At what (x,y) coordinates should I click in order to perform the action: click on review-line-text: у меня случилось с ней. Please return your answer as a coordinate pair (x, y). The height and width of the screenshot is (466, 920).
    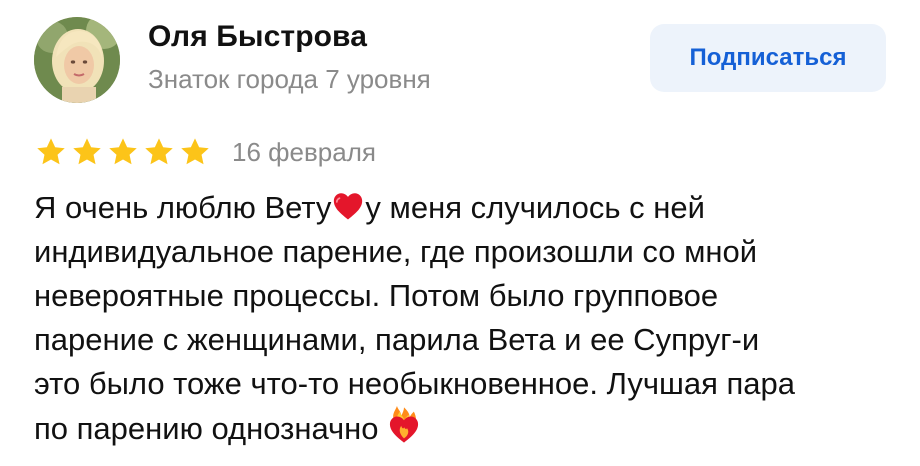
    Looking at the image, I should click on (535, 207).